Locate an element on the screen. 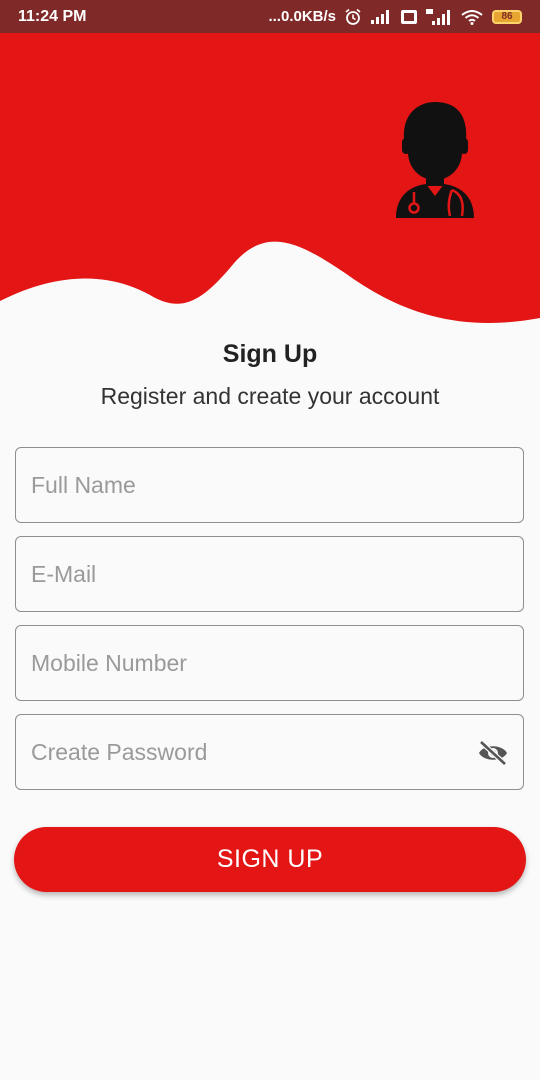 This screenshot has height=1080, width=540. mobile-field is located at coordinates (269, 663).